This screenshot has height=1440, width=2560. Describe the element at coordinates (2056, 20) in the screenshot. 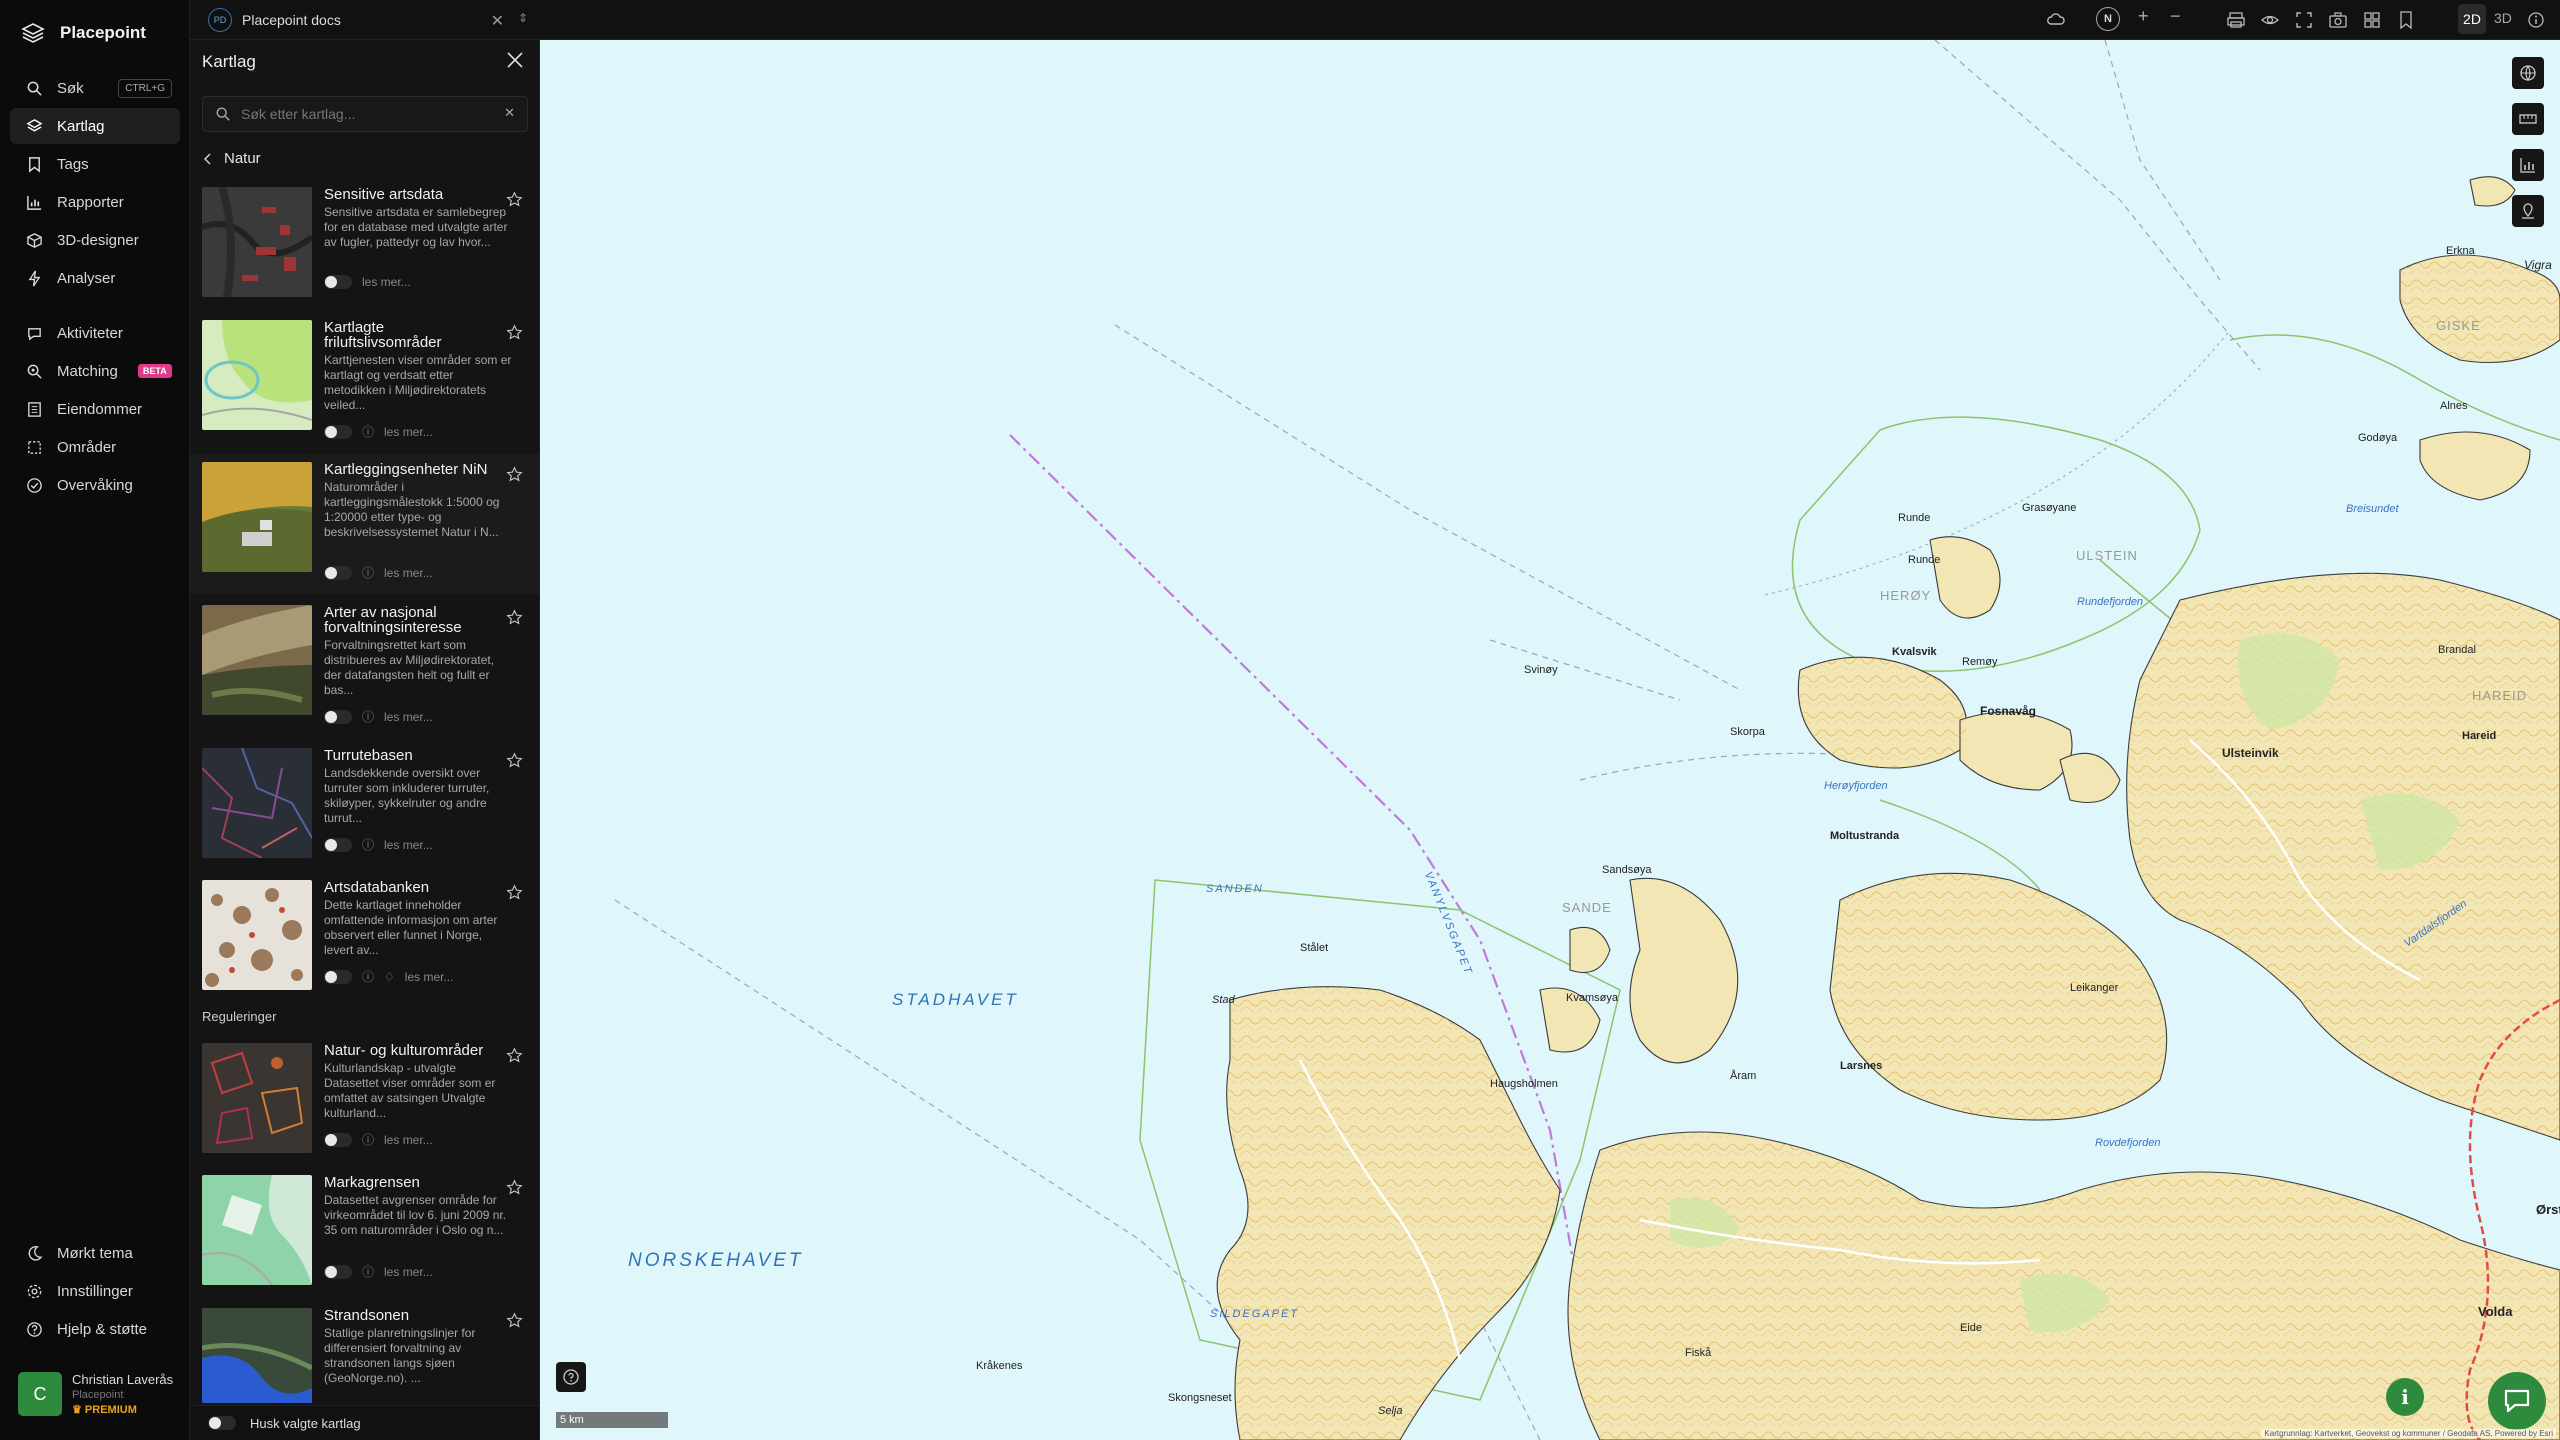

I see `cloud-icon` at that location.